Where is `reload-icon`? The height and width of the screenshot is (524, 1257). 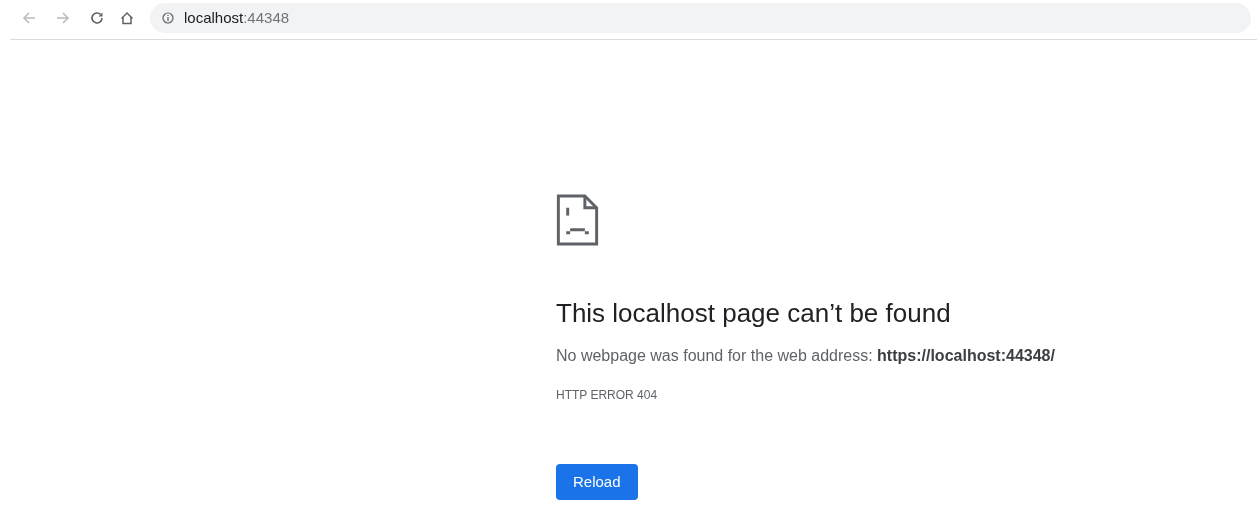
reload-icon is located at coordinates (97, 18).